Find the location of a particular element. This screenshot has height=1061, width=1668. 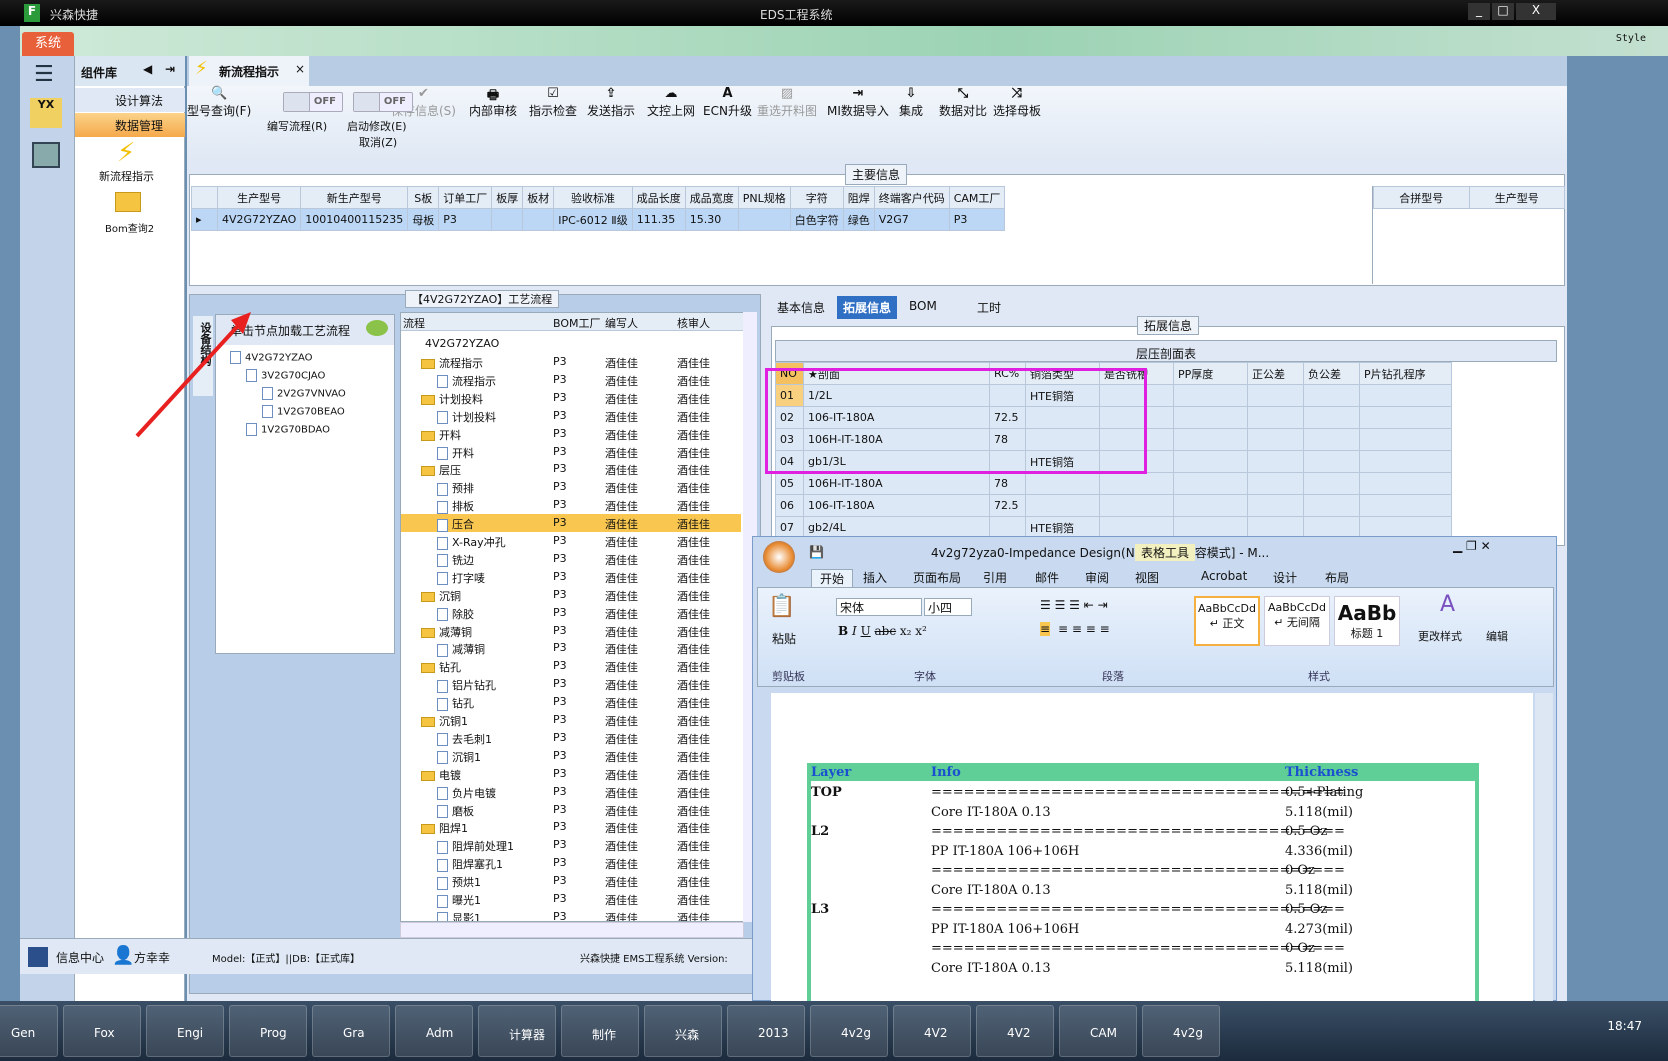

style-gallery-item: AaBbCcDd ↵ 正文 is located at coordinates (1227, 621).